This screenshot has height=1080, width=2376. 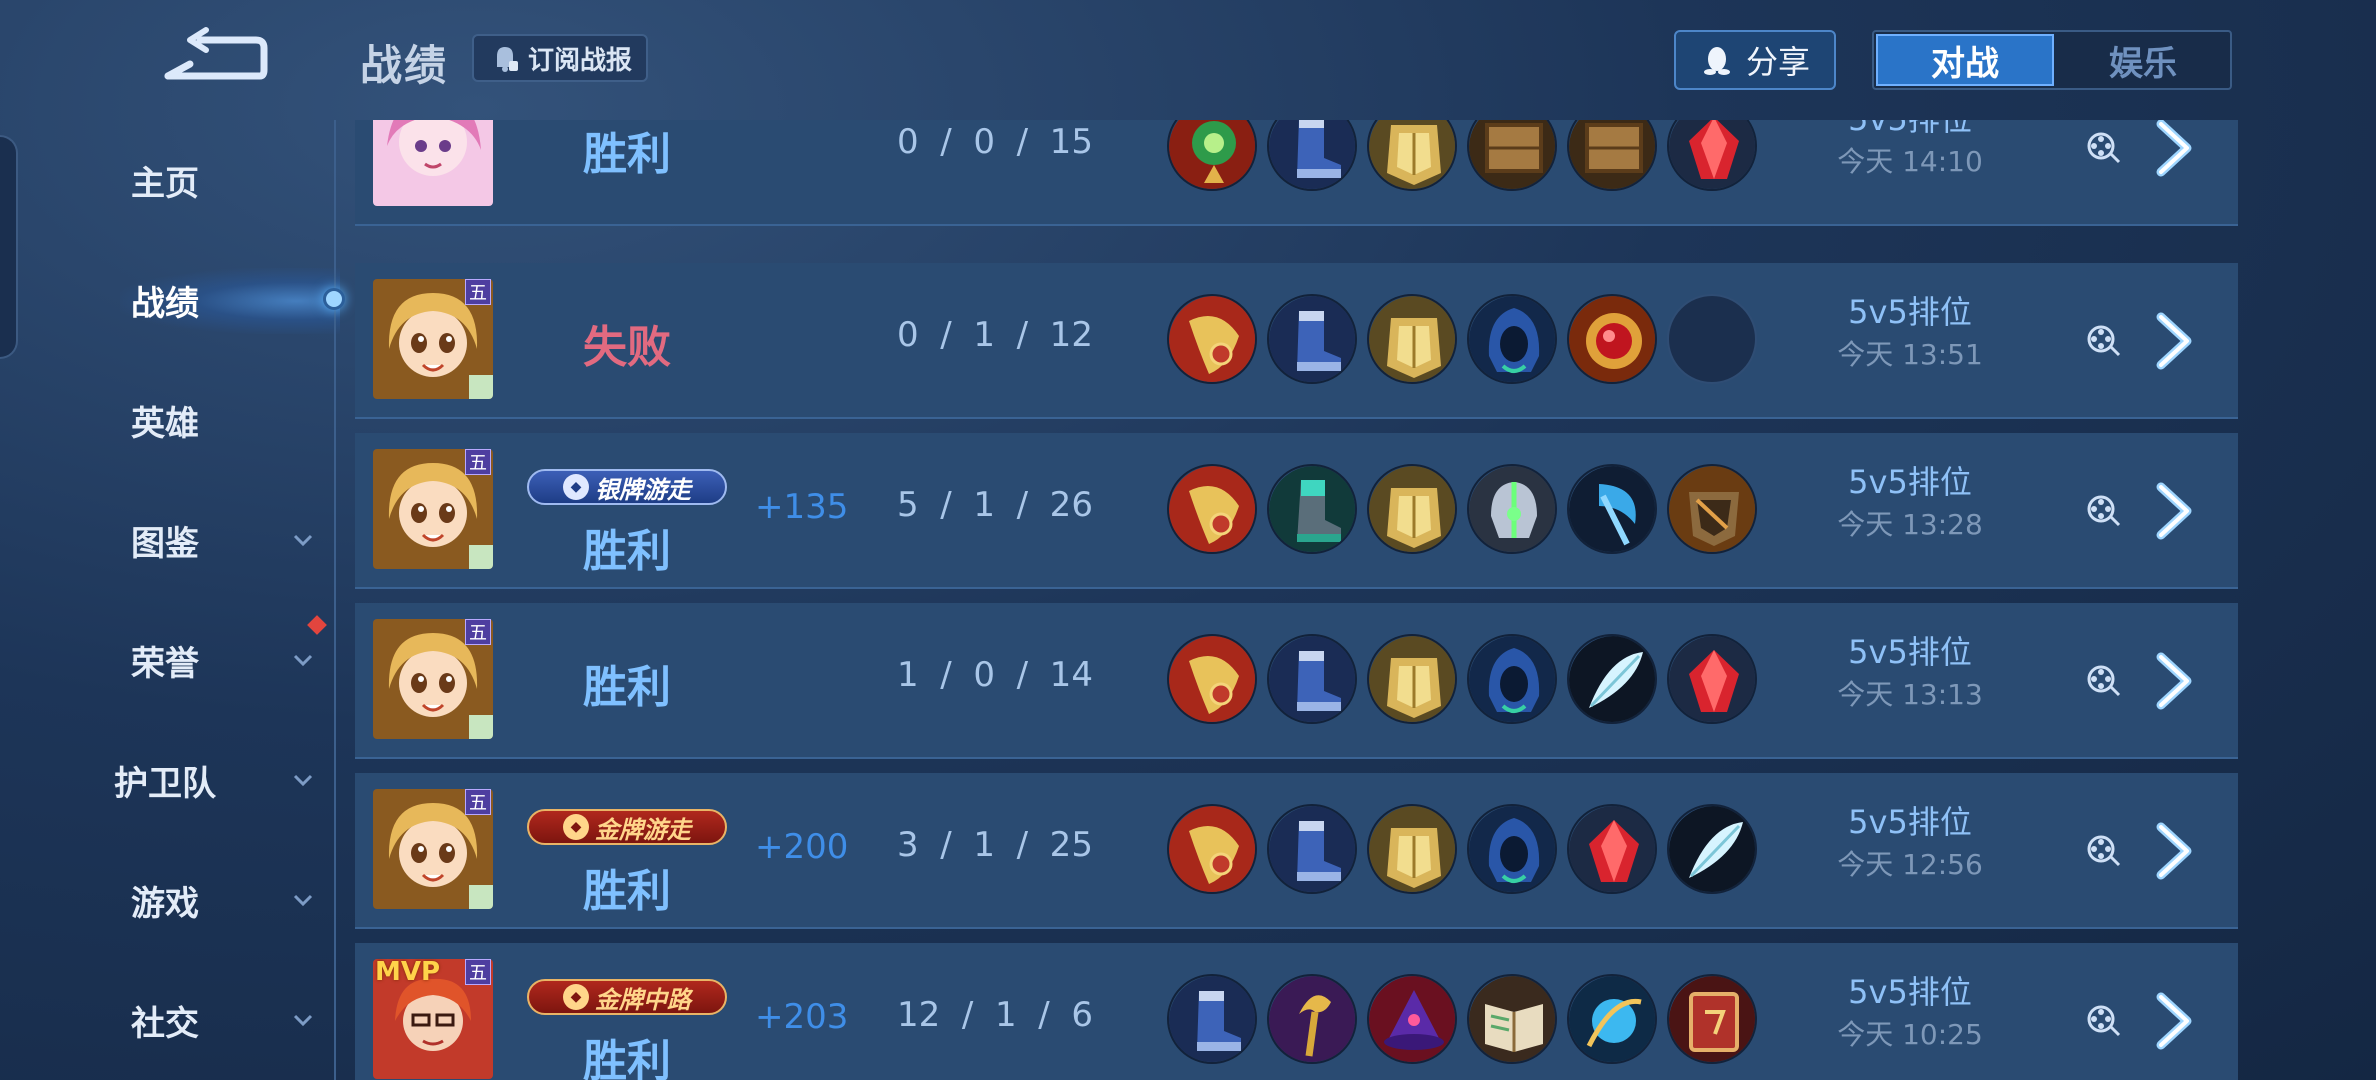 What do you see at coordinates (1412, 1019) in the screenshot?
I see `purple-hat-item-icon` at bounding box center [1412, 1019].